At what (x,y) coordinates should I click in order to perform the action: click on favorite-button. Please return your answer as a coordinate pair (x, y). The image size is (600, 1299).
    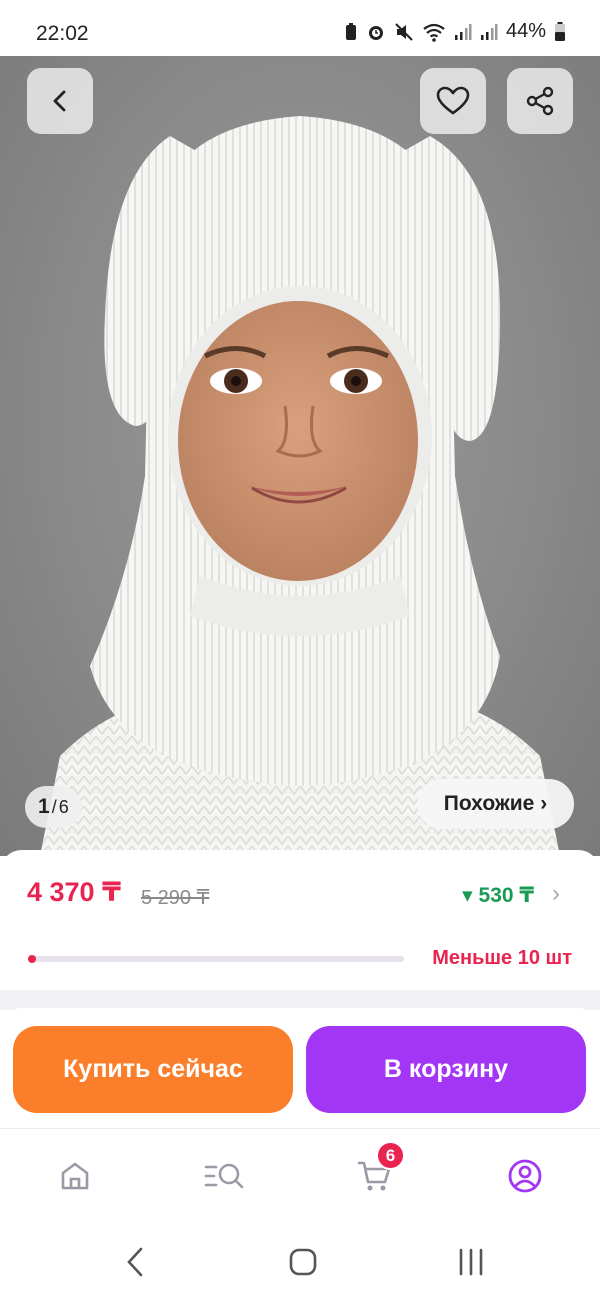
    Looking at the image, I should click on (453, 101).